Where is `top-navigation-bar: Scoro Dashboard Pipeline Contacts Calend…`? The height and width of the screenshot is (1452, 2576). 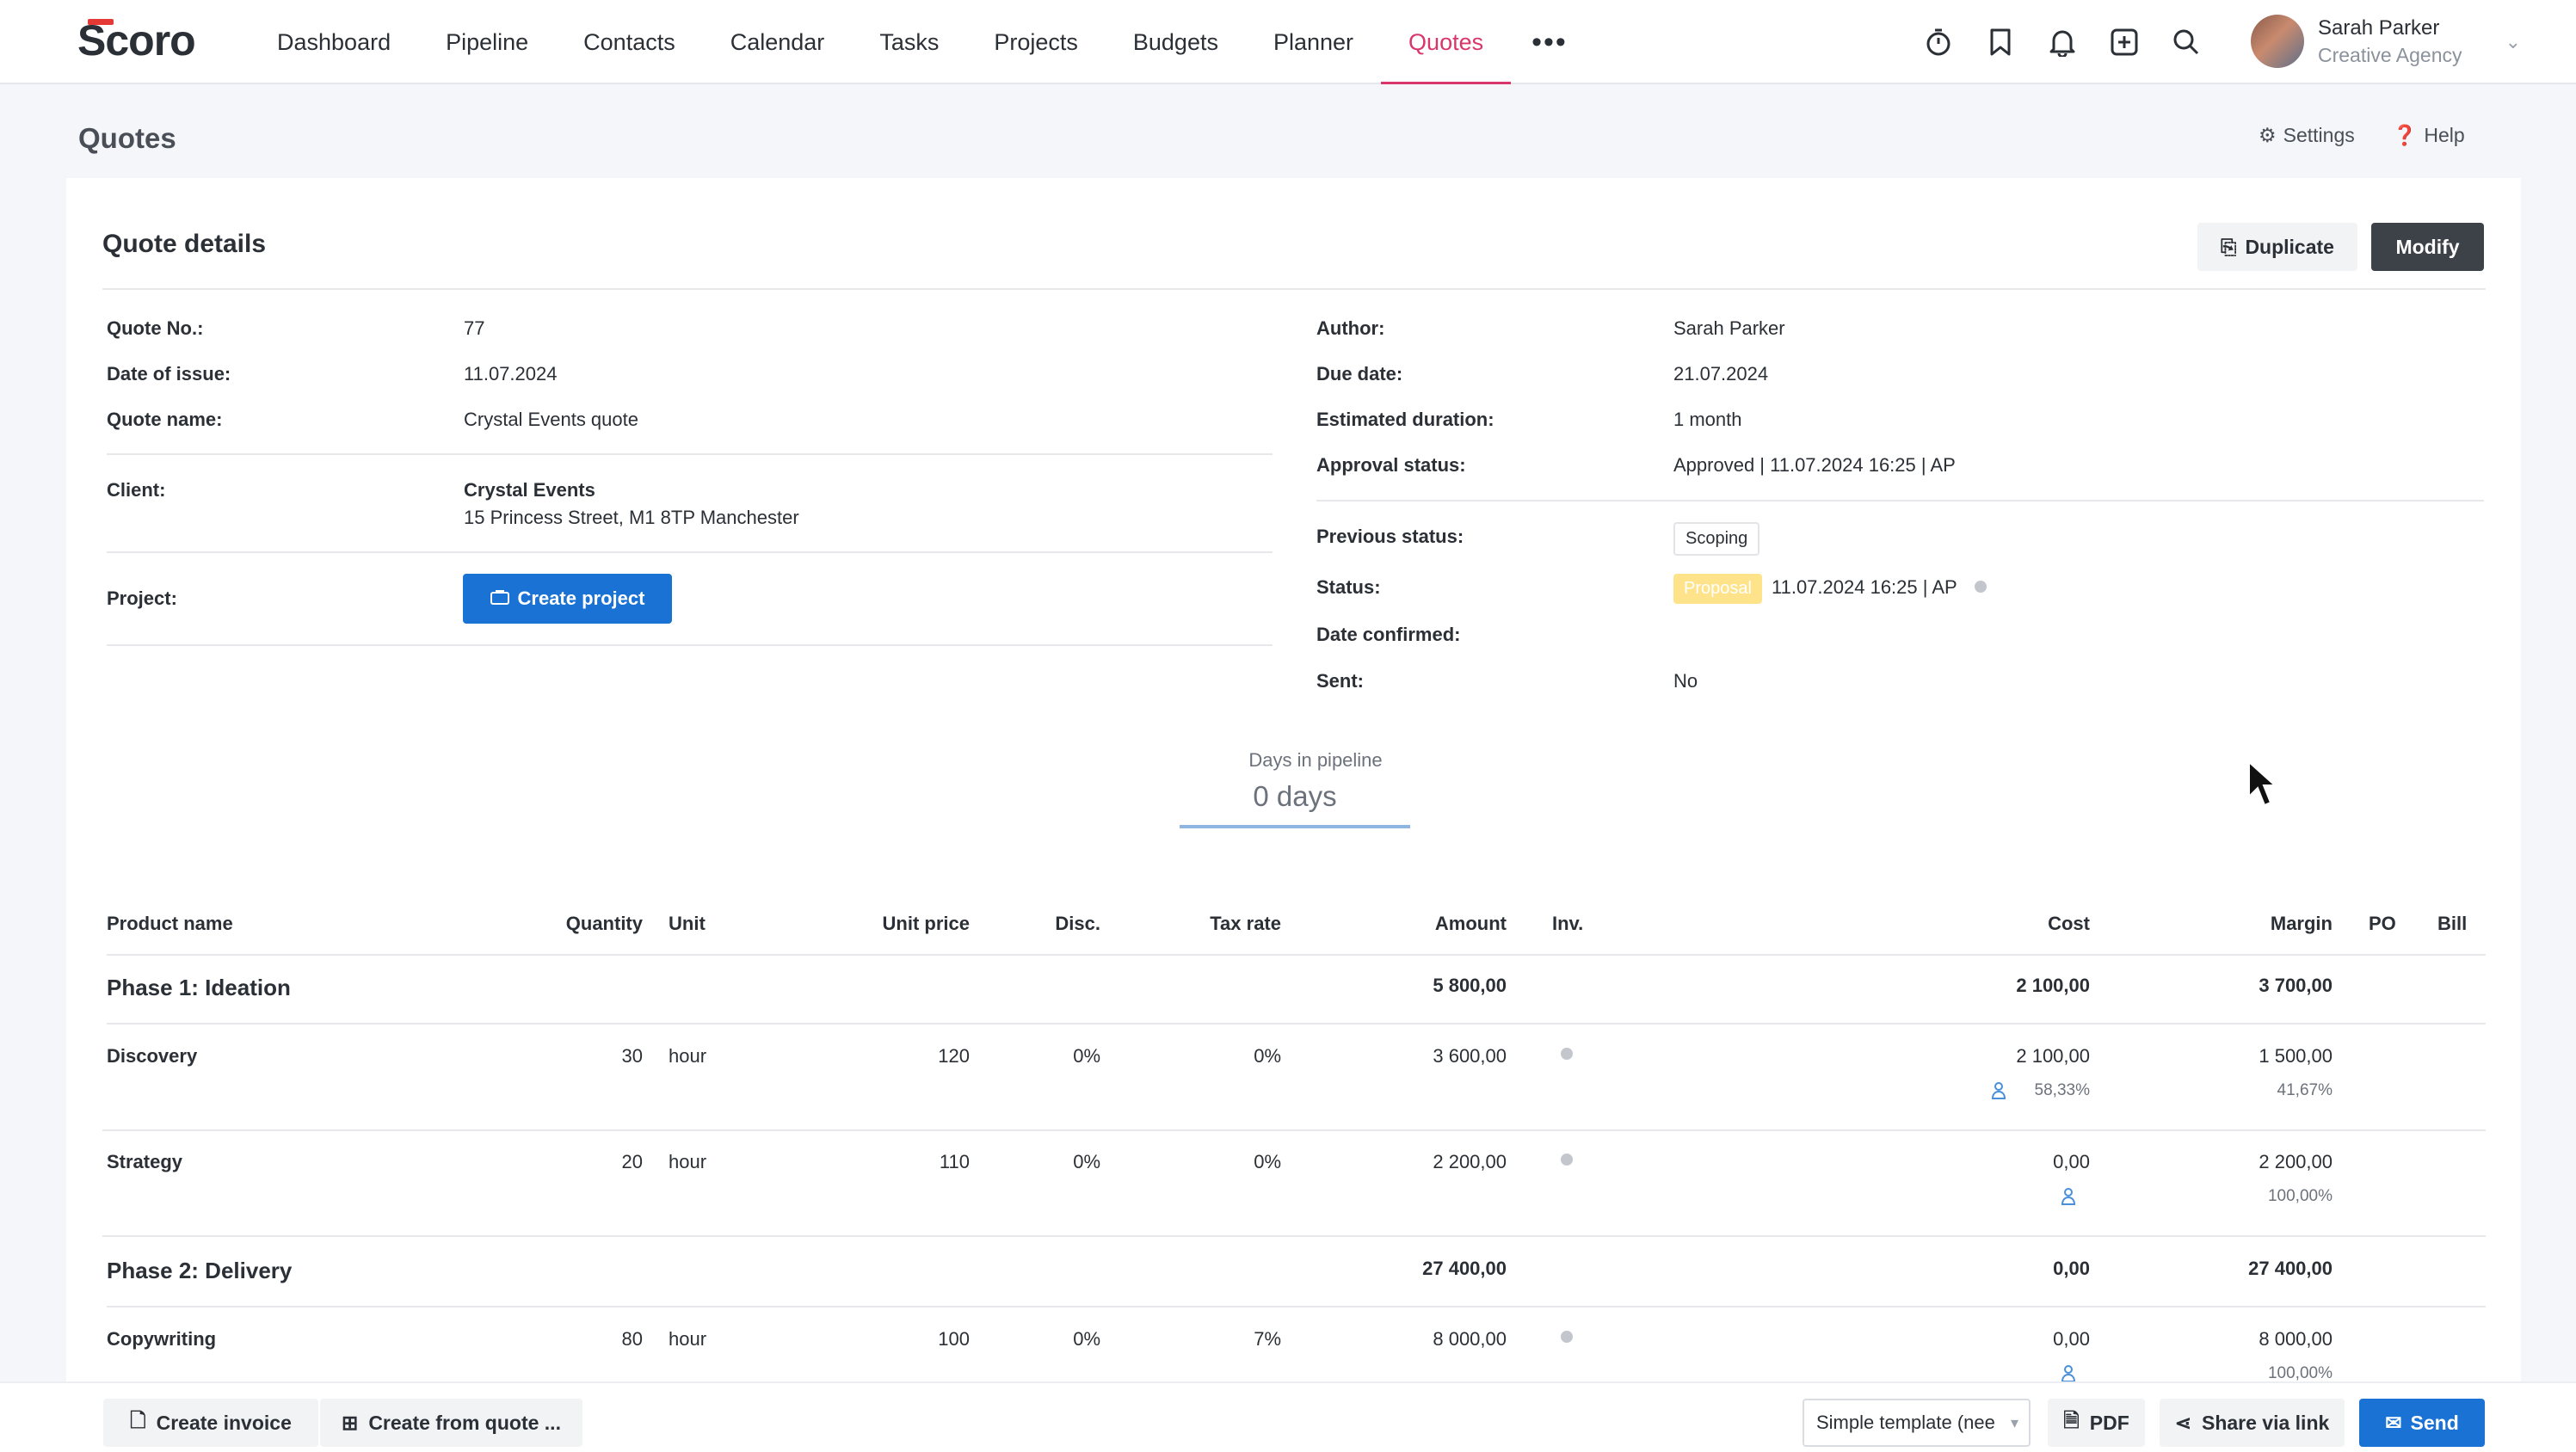
top-navigation-bar: Scoro Dashboard Pipeline Contacts Calend… is located at coordinates (1288, 42).